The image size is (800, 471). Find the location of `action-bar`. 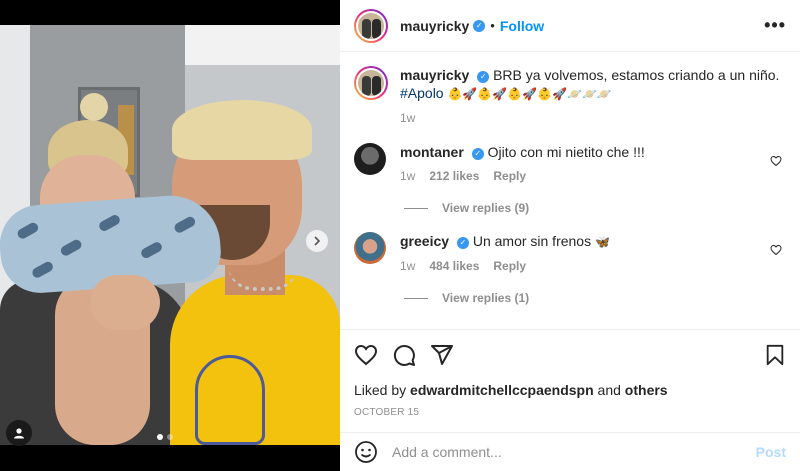

action-bar is located at coordinates (570, 355).